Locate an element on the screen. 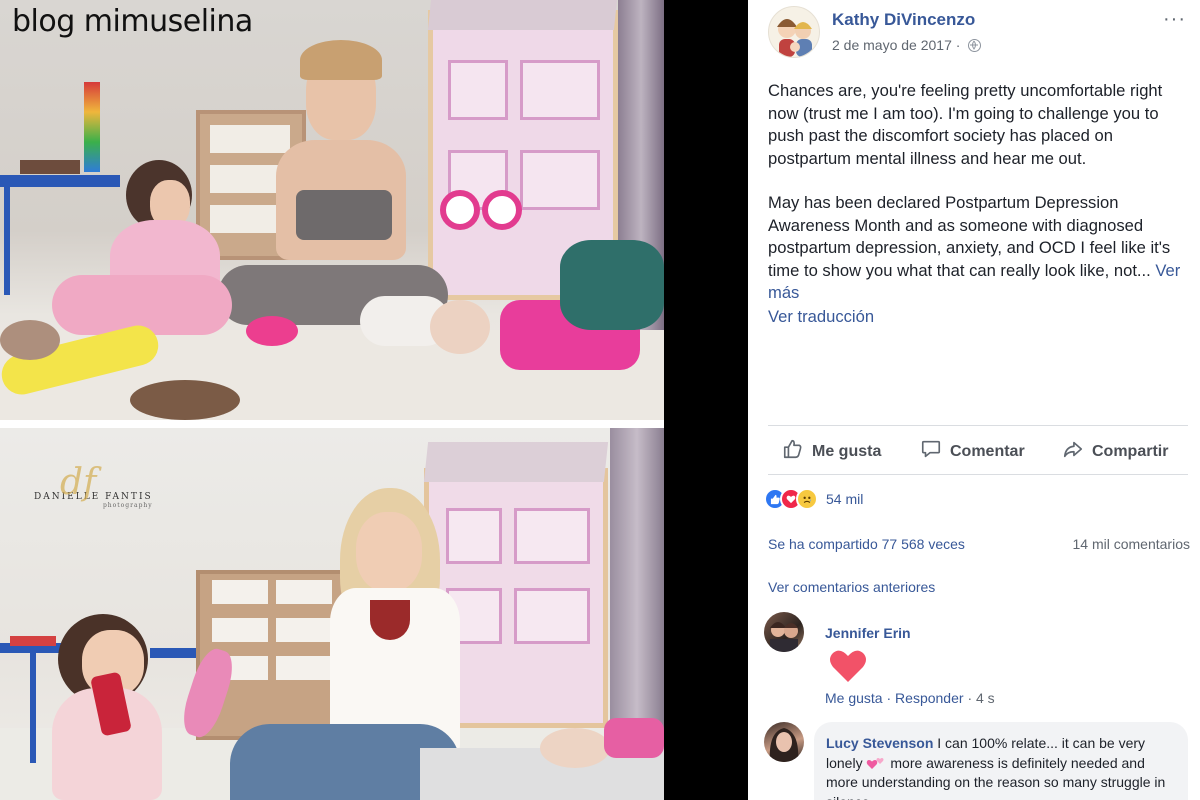  like-label: Me gusta is located at coordinates (847, 451).